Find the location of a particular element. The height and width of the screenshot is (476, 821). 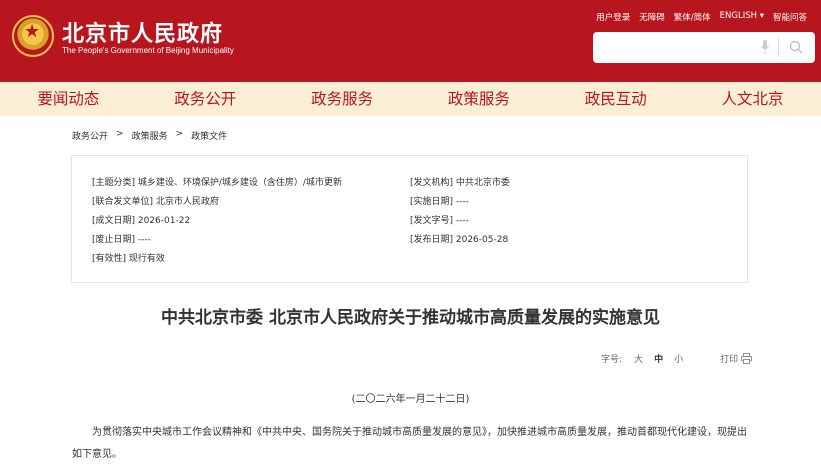

reading-tools: 字号: 大 中 小 打印 is located at coordinates (677, 358).